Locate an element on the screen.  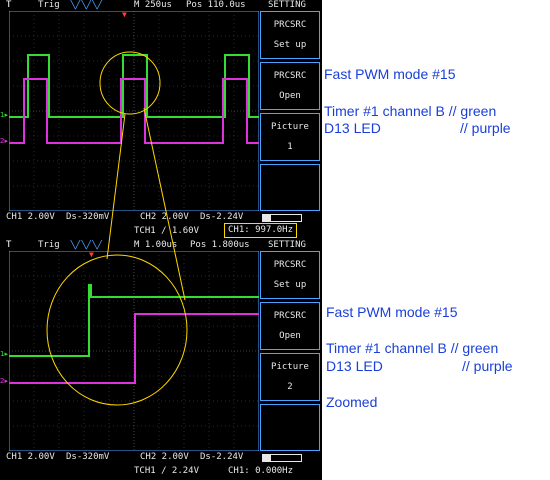
timebase: M 1.00us is located at coordinates (156, 245).